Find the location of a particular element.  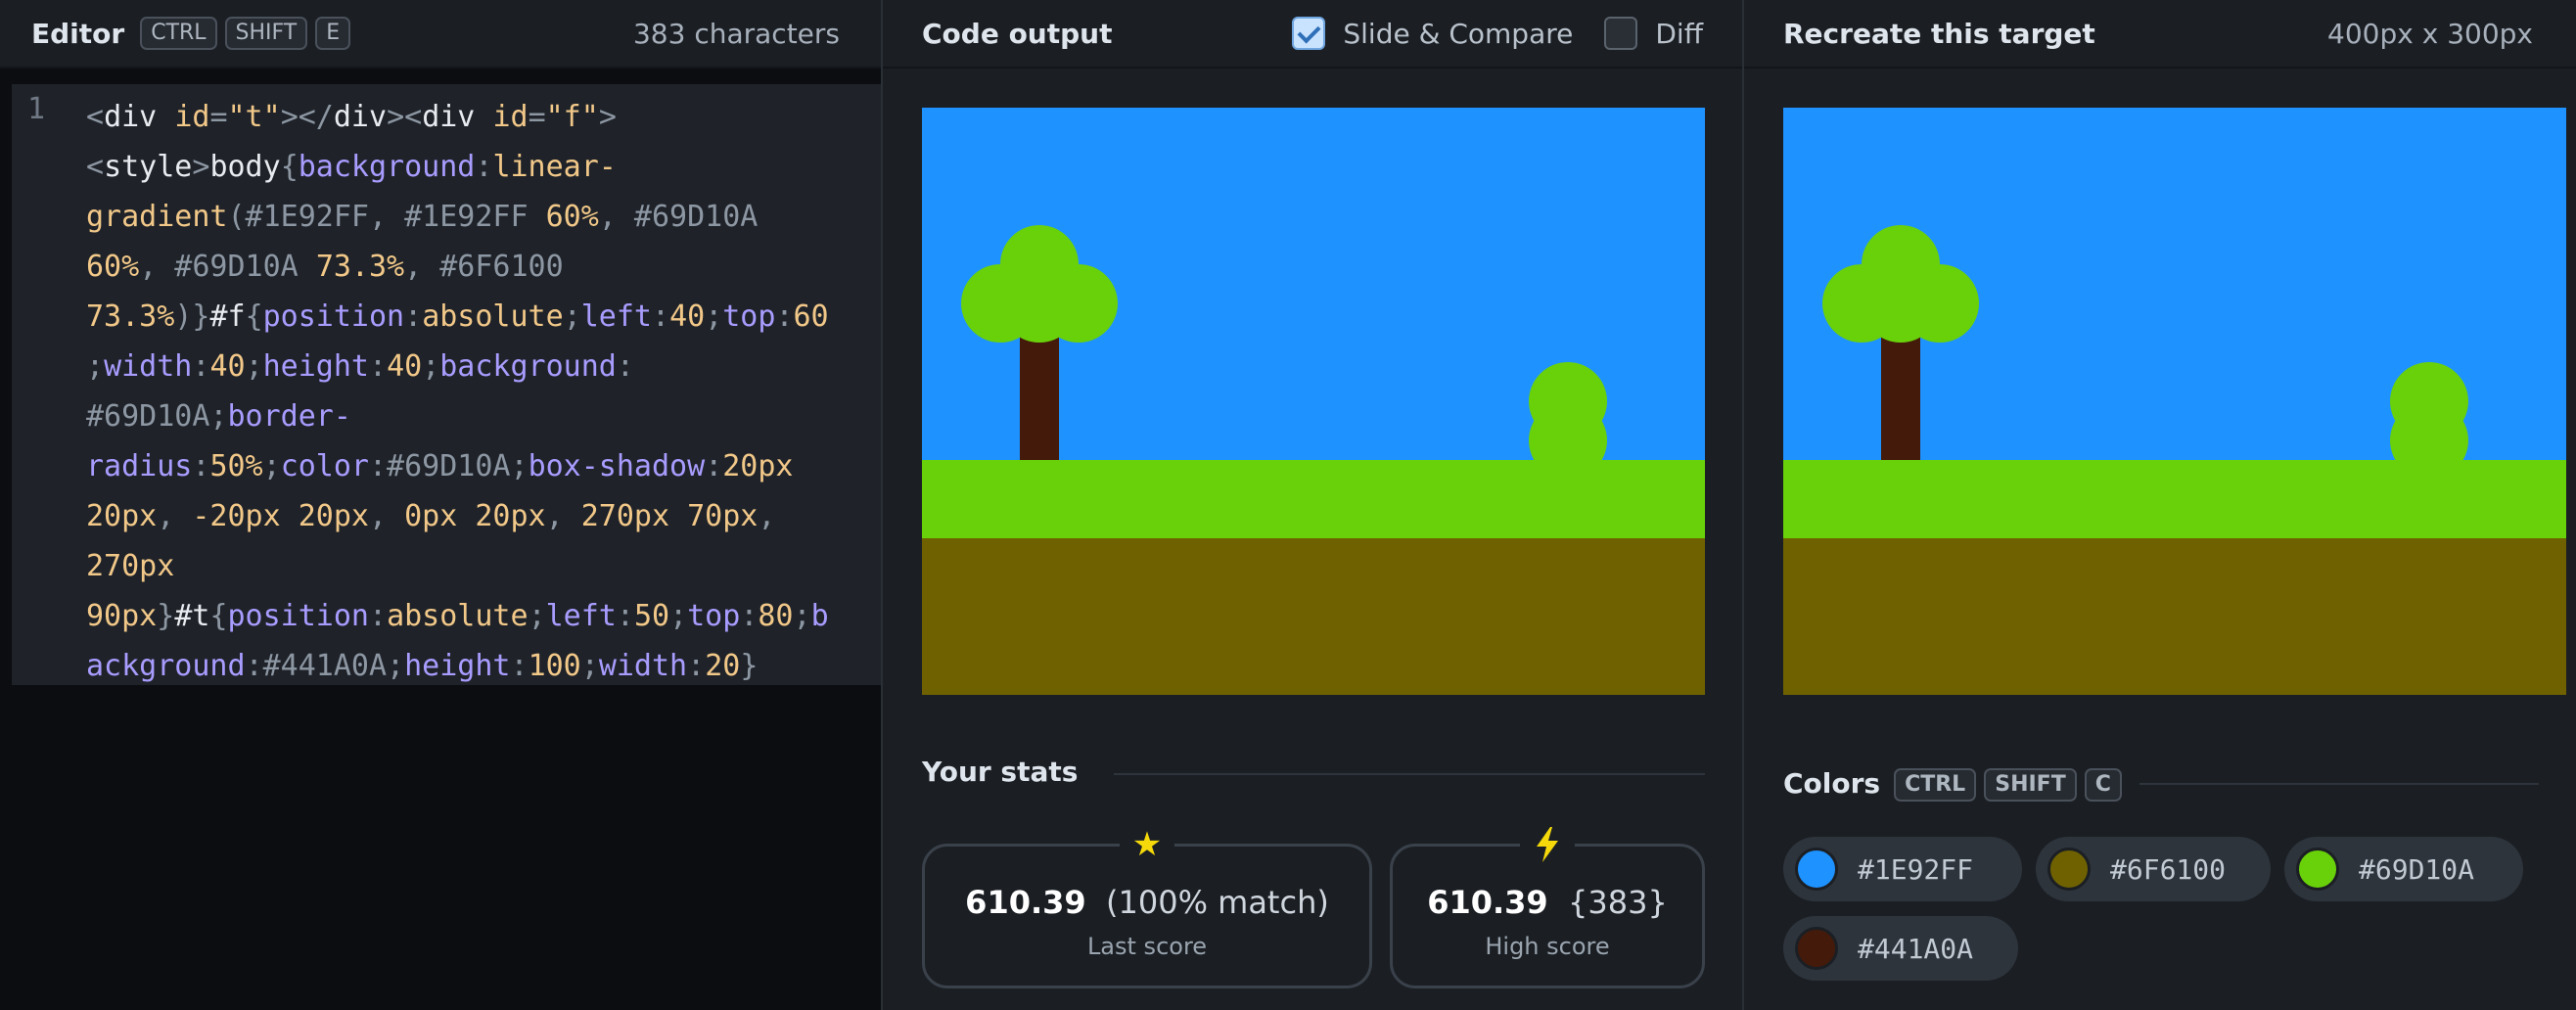

colors-shortcut: CTRL SHIFT C is located at coordinates (2004, 783).